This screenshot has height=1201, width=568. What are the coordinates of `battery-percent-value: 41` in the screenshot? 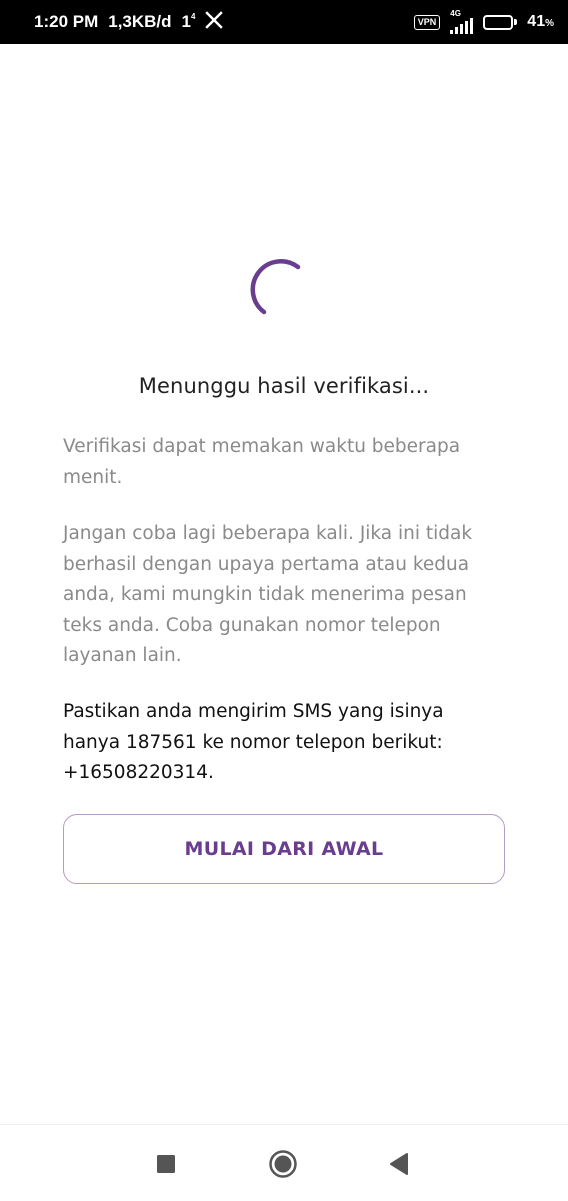 It's located at (536, 21).